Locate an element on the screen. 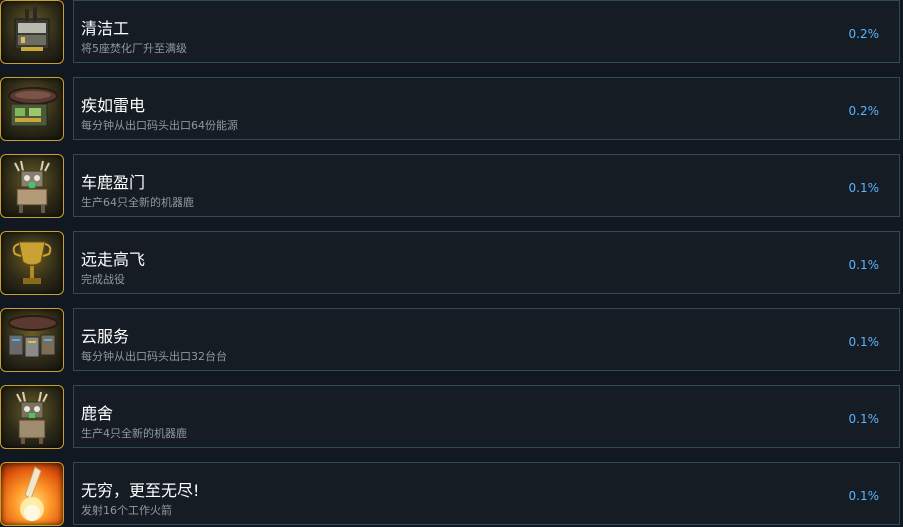  achievement-row: 车鹿盈门 生产64只全新的机器鹿 0.1% is located at coordinates (451, 187).